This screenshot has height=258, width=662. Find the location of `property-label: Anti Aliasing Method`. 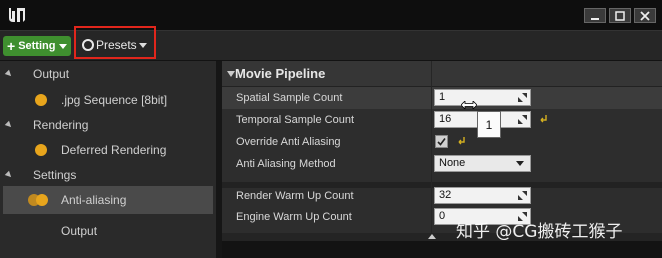

property-label: Anti Aliasing Method is located at coordinates (286, 164).